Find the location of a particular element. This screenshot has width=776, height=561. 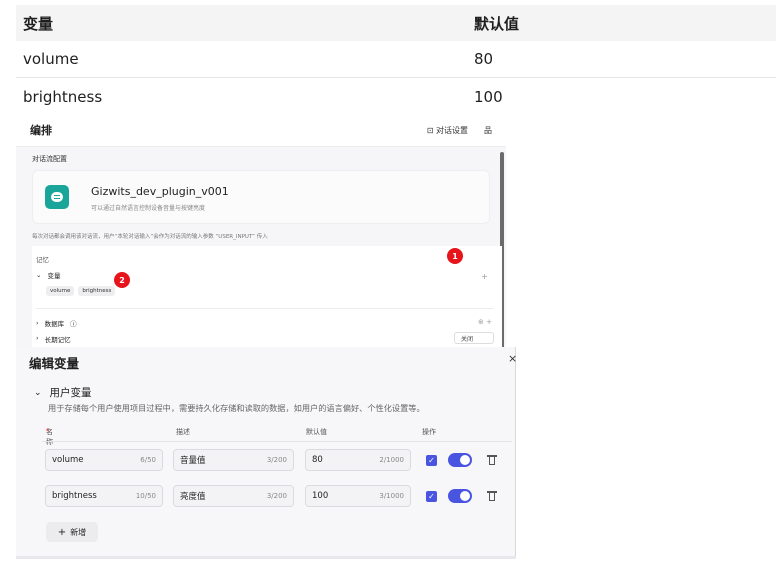

table-row: volume 80 is located at coordinates (396, 59).